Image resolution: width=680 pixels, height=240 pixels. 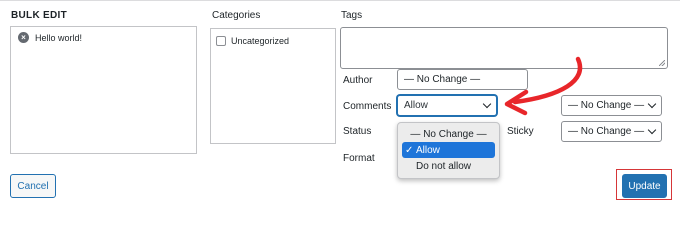 I want to click on category-label: Uncategorized, so click(x=260, y=41).